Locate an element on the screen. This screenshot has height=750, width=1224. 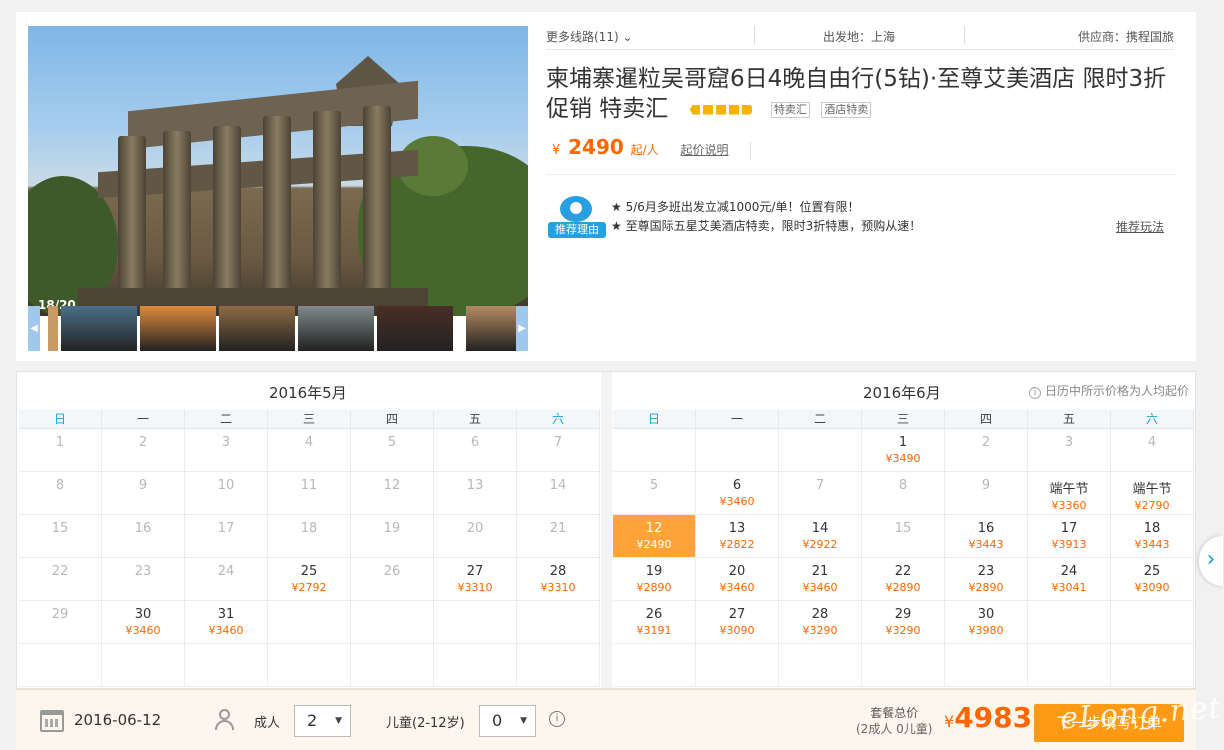
thumb-prev-arrow-icon: ◀ is located at coordinates (34, 328).